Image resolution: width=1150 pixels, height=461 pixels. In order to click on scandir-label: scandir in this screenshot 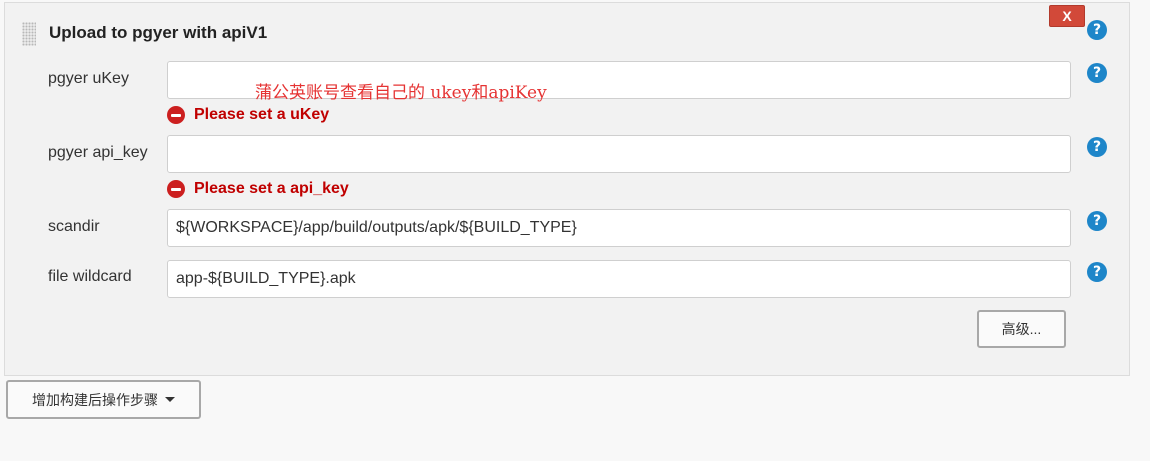, I will do `click(74, 226)`.